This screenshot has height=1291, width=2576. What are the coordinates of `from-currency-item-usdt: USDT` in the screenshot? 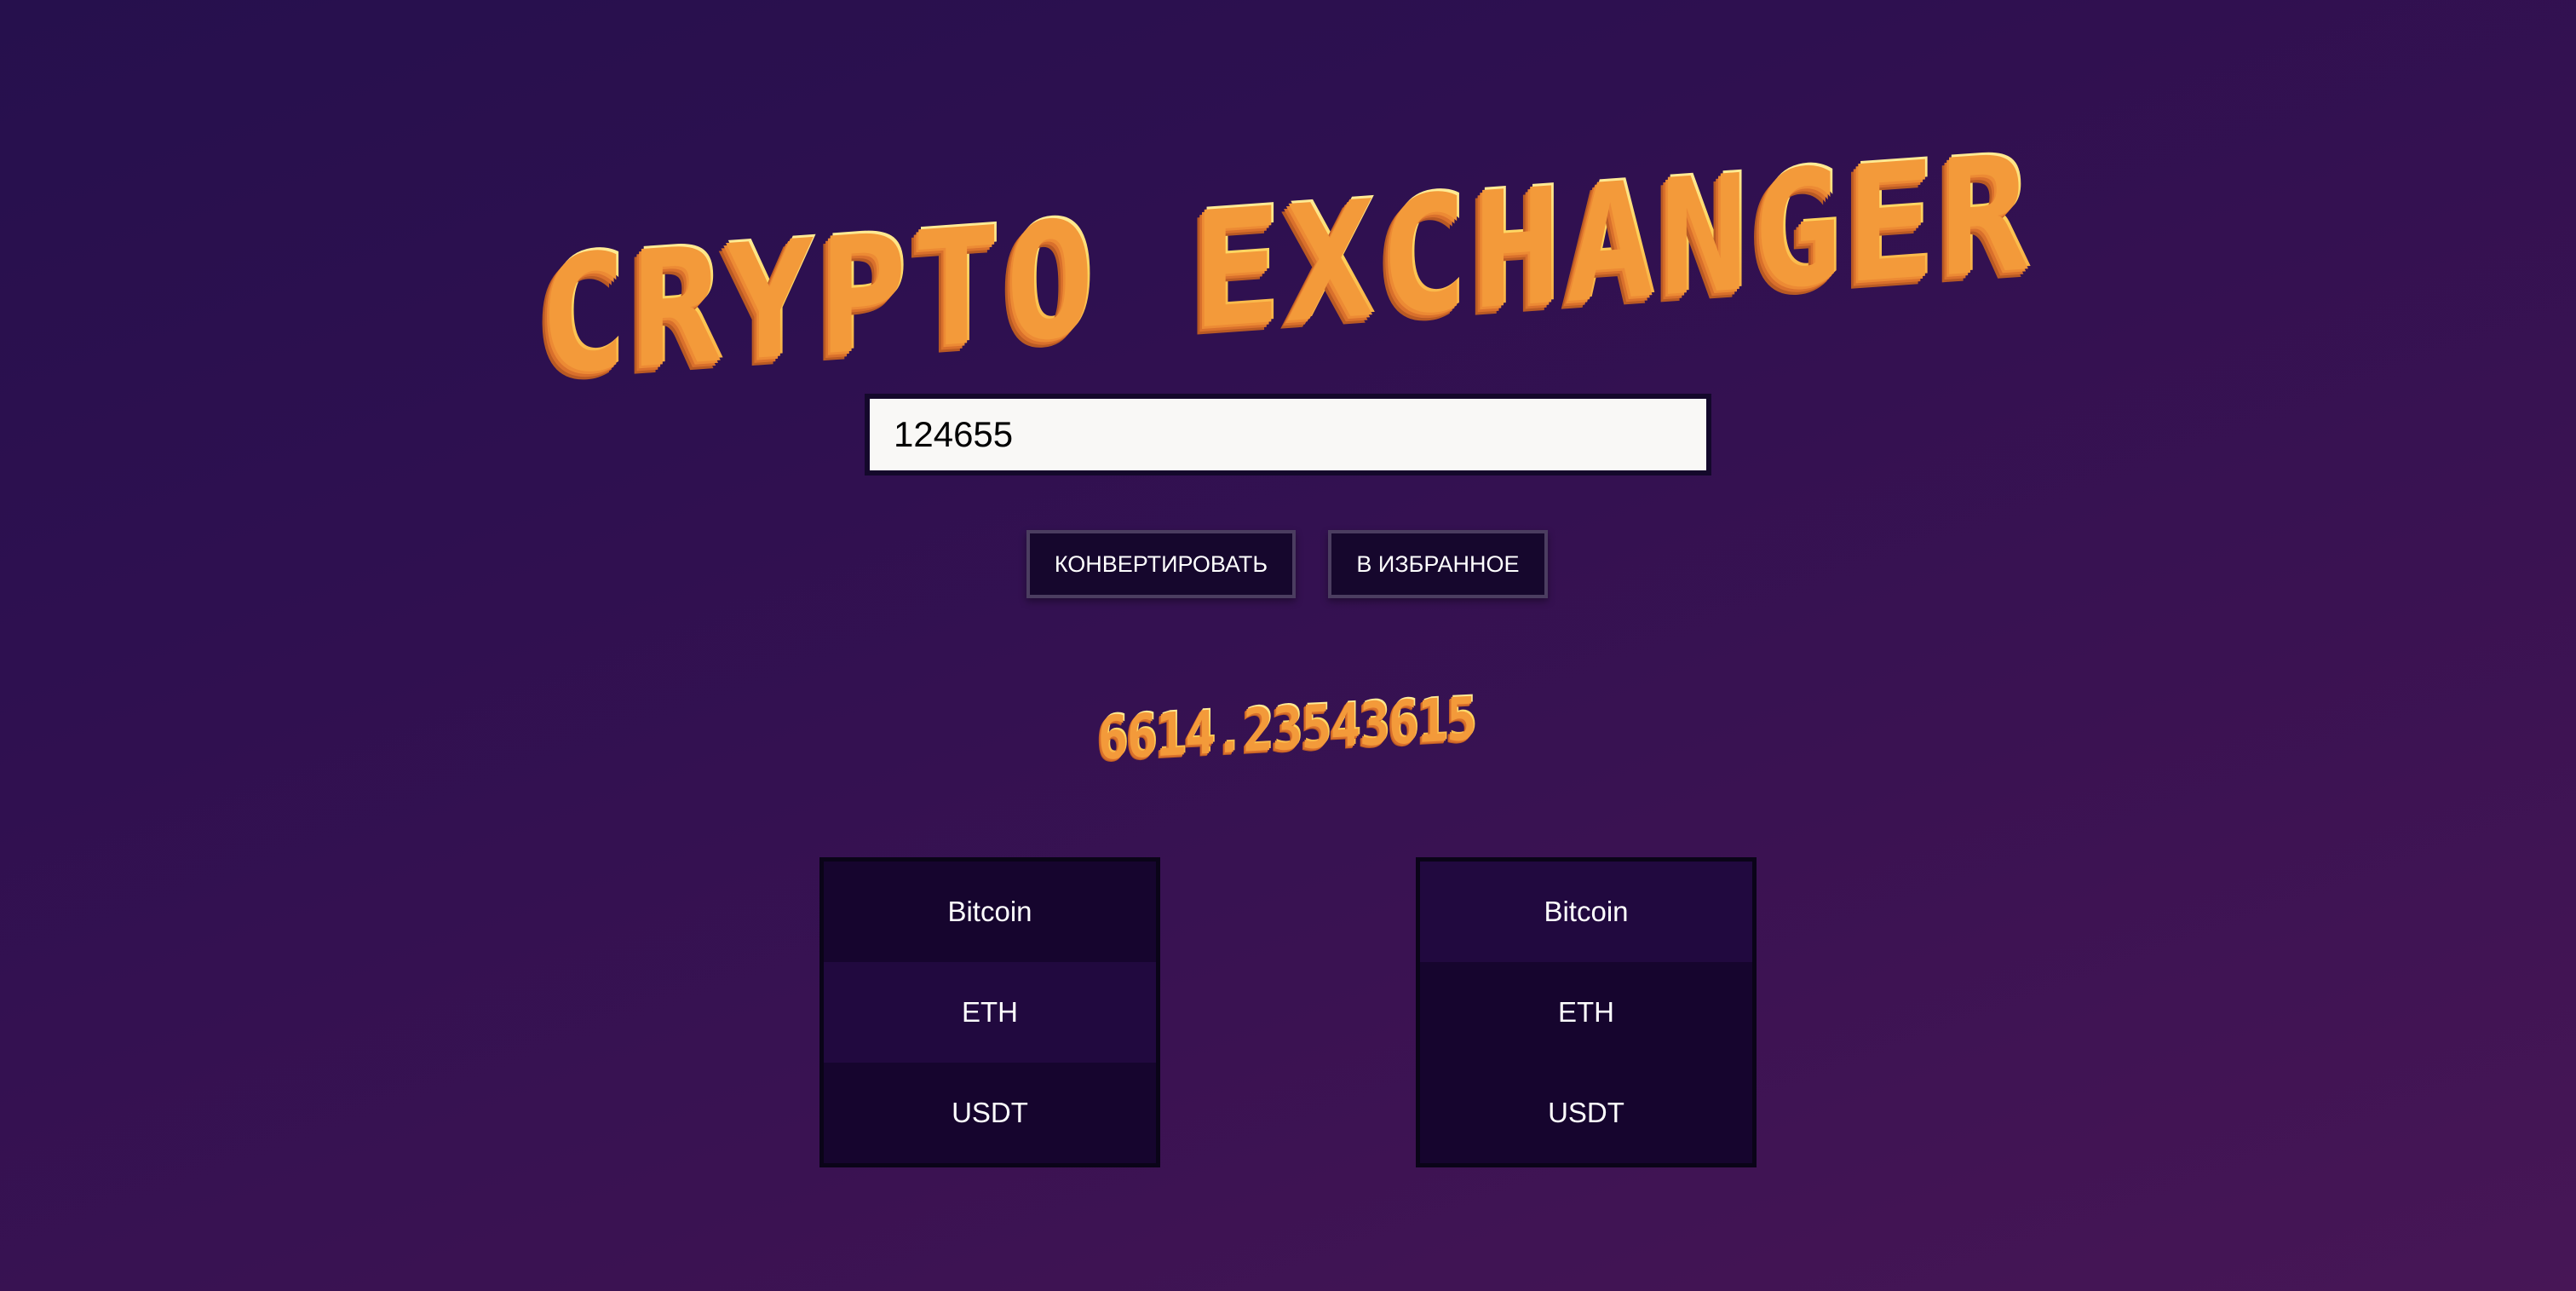 It's located at (990, 1113).